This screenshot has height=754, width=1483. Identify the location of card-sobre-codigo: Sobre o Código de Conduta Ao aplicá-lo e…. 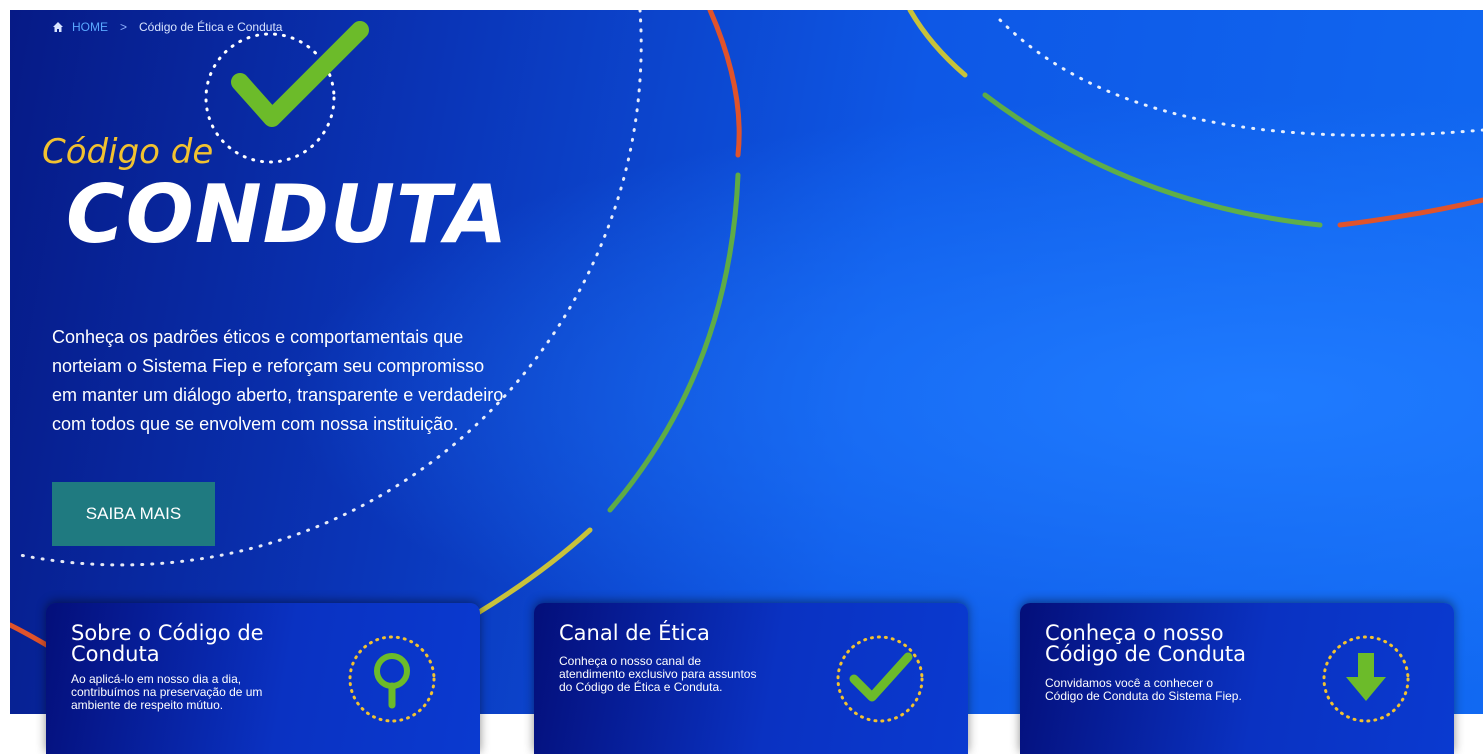
(263, 678).